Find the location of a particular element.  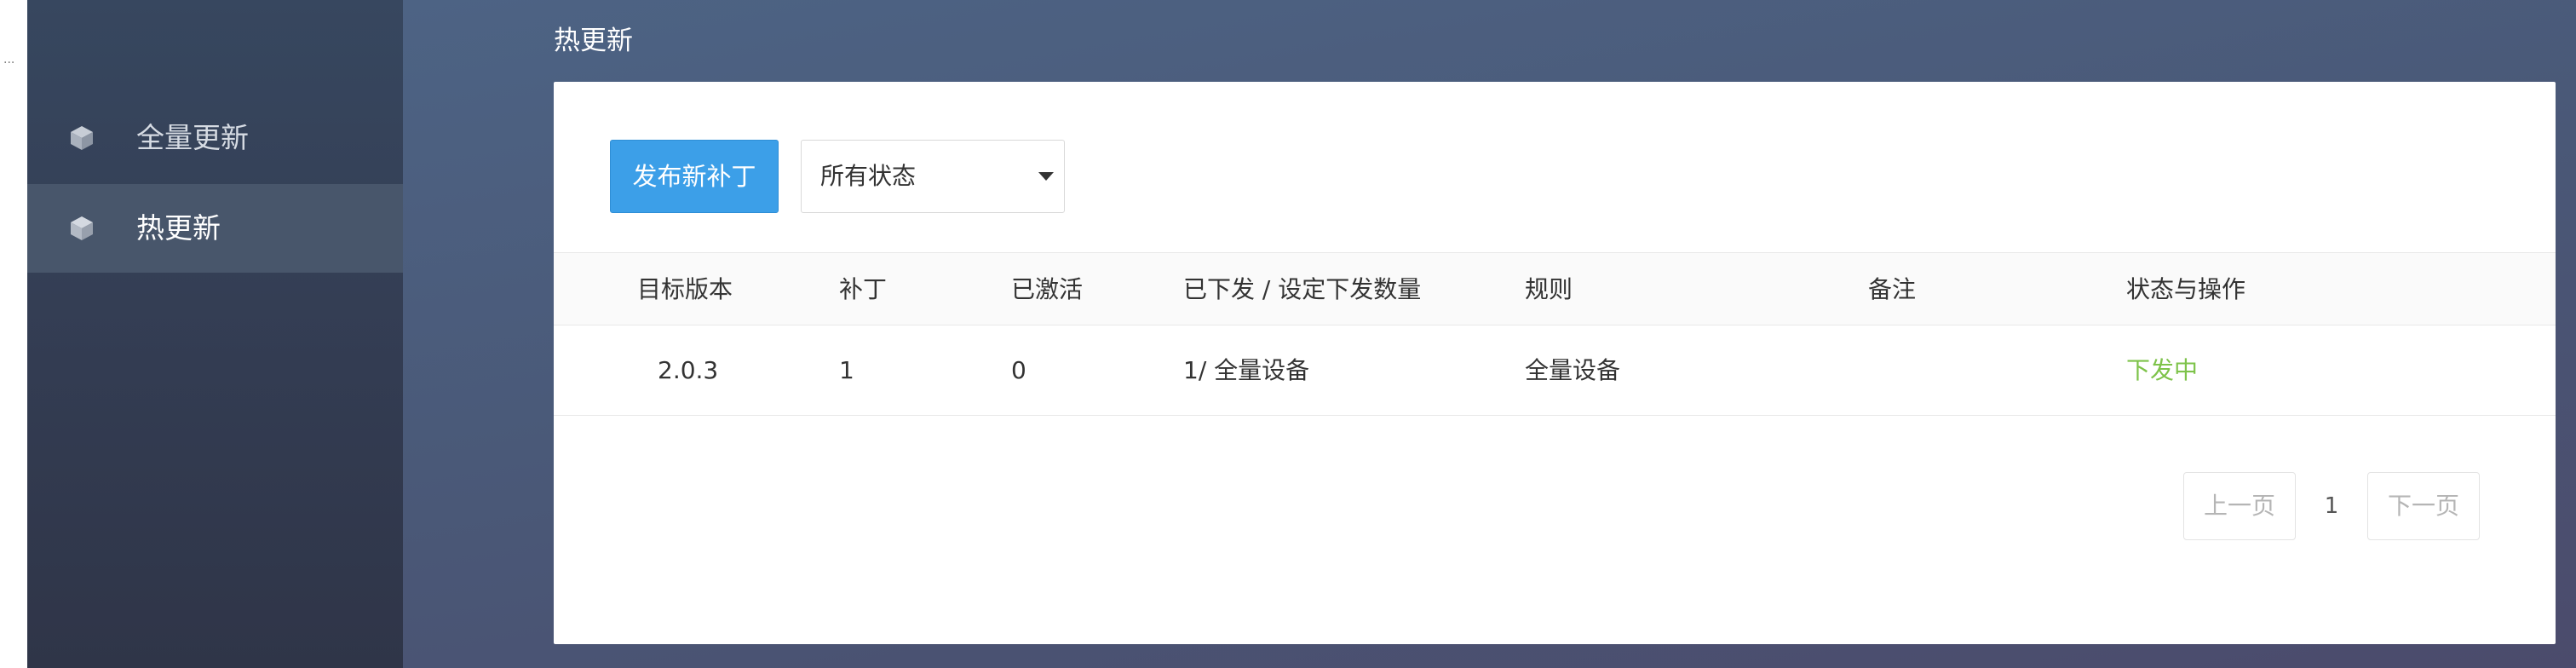

sidebar-item-hot-update: 热更新 is located at coordinates (215, 228).